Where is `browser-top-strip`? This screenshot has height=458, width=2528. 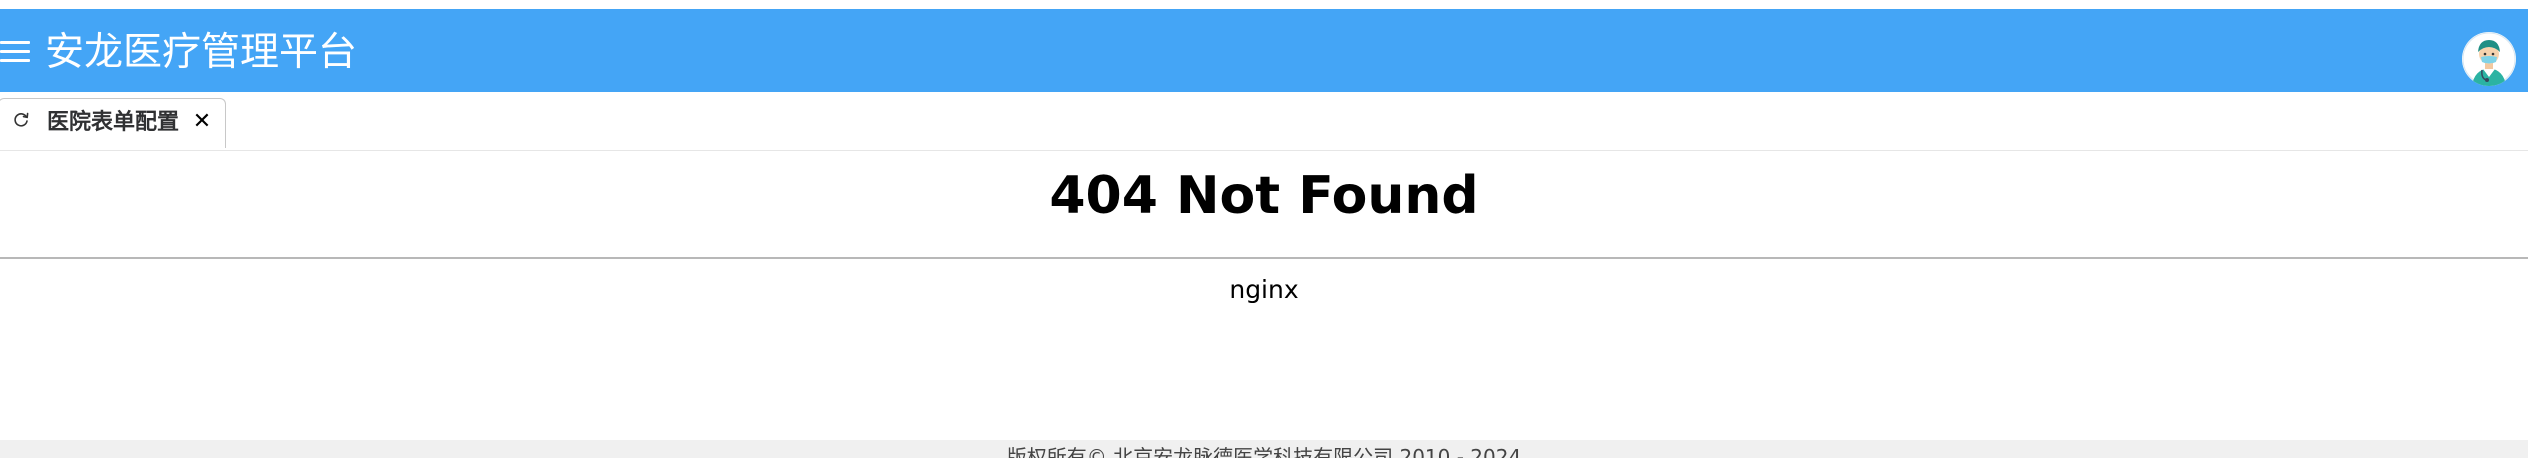 browser-top-strip is located at coordinates (1264, 4).